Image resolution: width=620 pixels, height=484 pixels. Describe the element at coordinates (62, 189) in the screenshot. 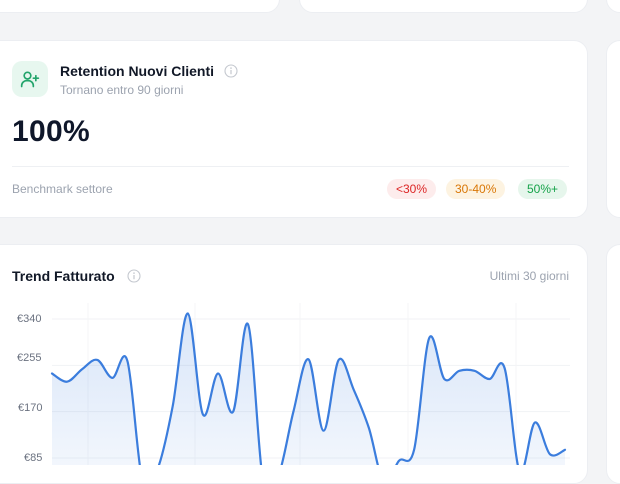

I see `benchmark-label: Benchmark settore` at that location.